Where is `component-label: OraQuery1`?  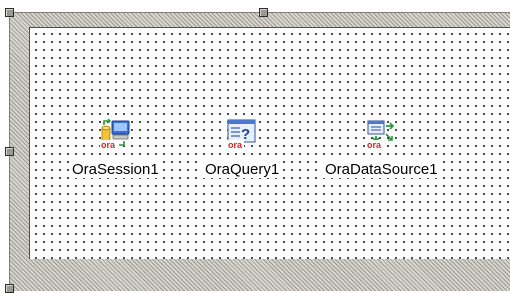
component-label: OraQuery1 is located at coordinates (242, 169).